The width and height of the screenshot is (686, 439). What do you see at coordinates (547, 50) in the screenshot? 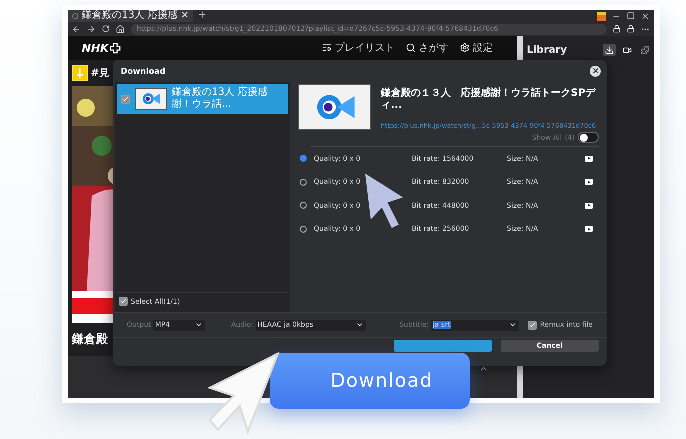
I see `library-title: Library` at bounding box center [547, 50].